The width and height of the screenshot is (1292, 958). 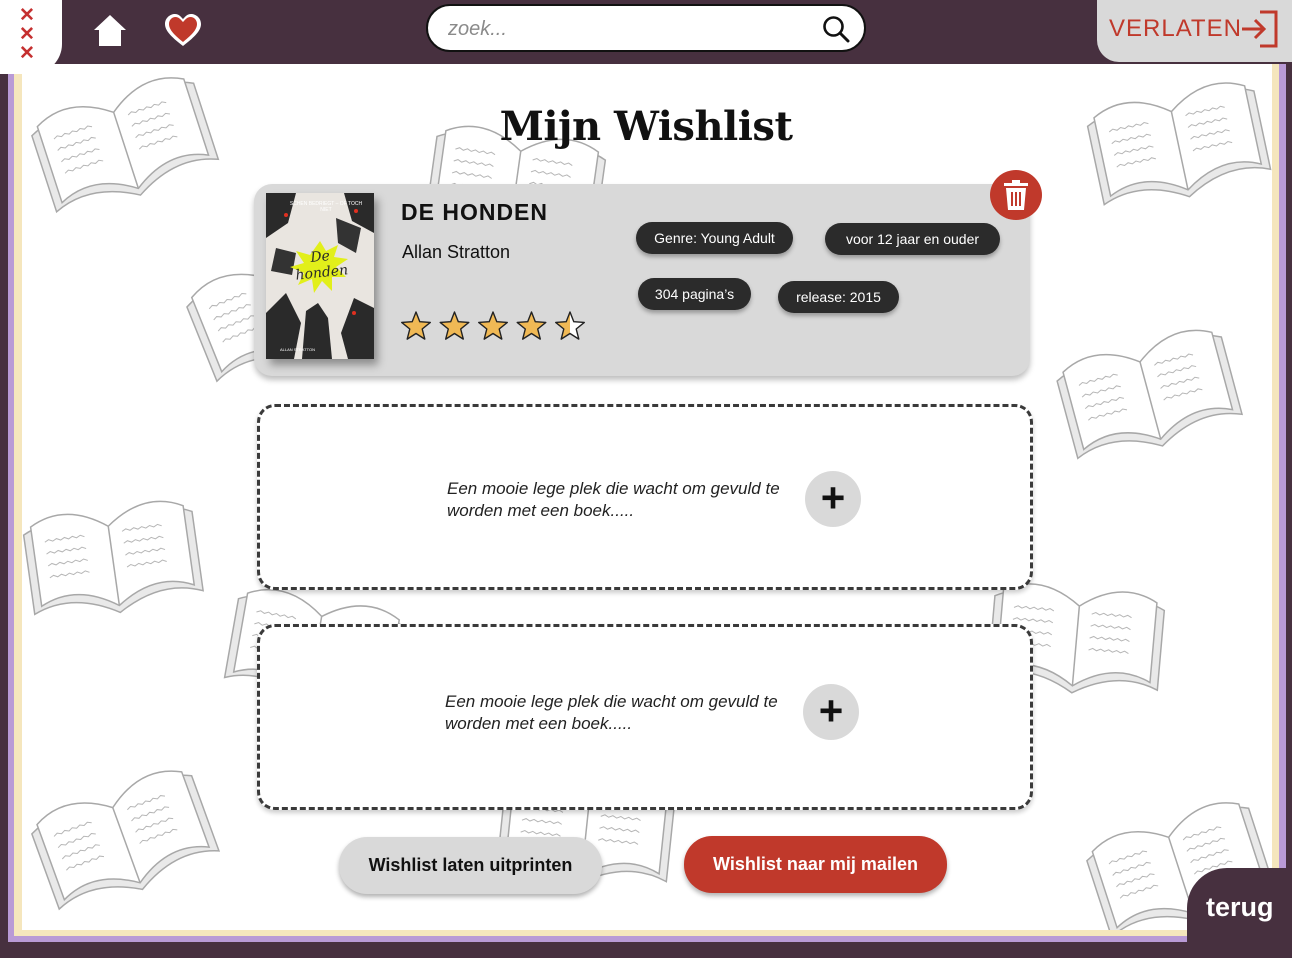 I want to click on home-icon, so click(x=110, y=30).